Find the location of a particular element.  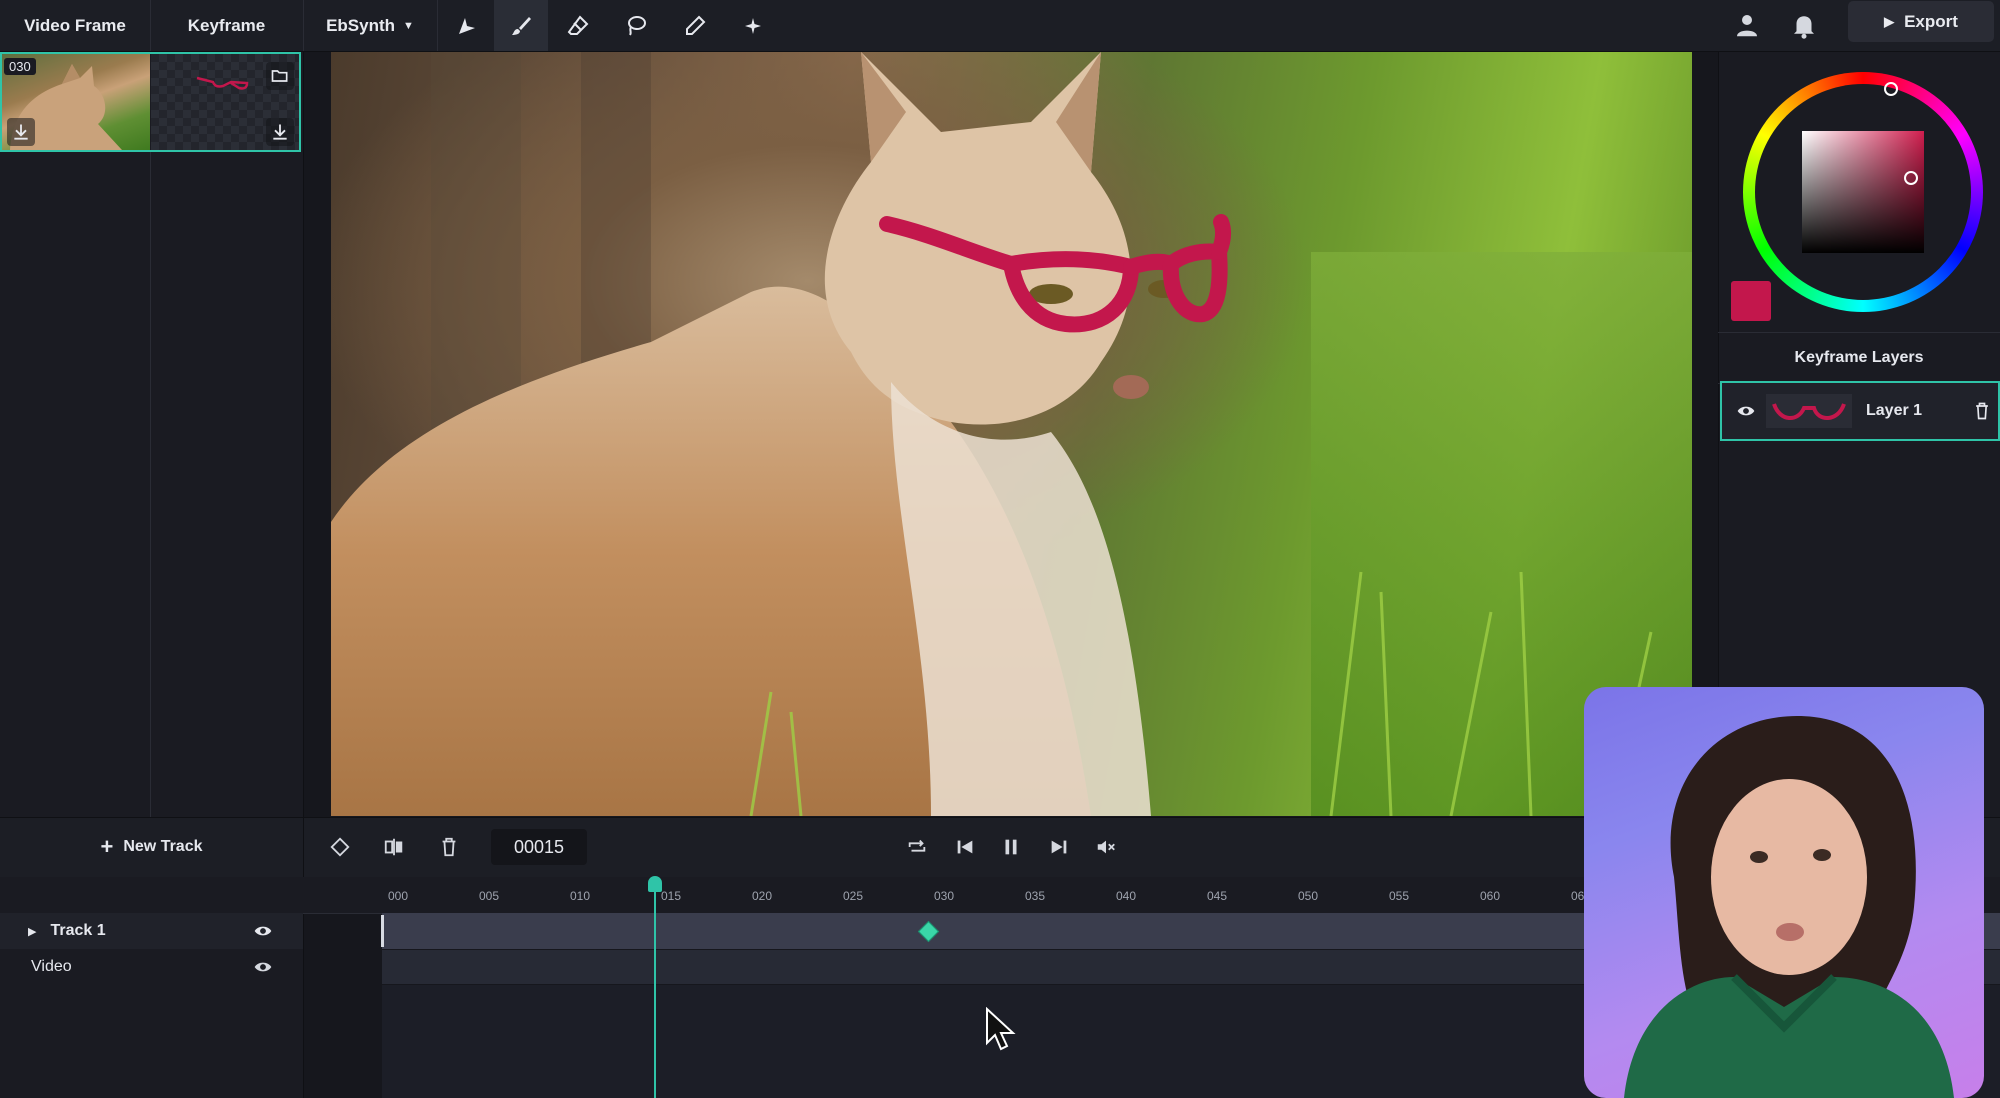

split-icon is located at coordinates (393, 847).